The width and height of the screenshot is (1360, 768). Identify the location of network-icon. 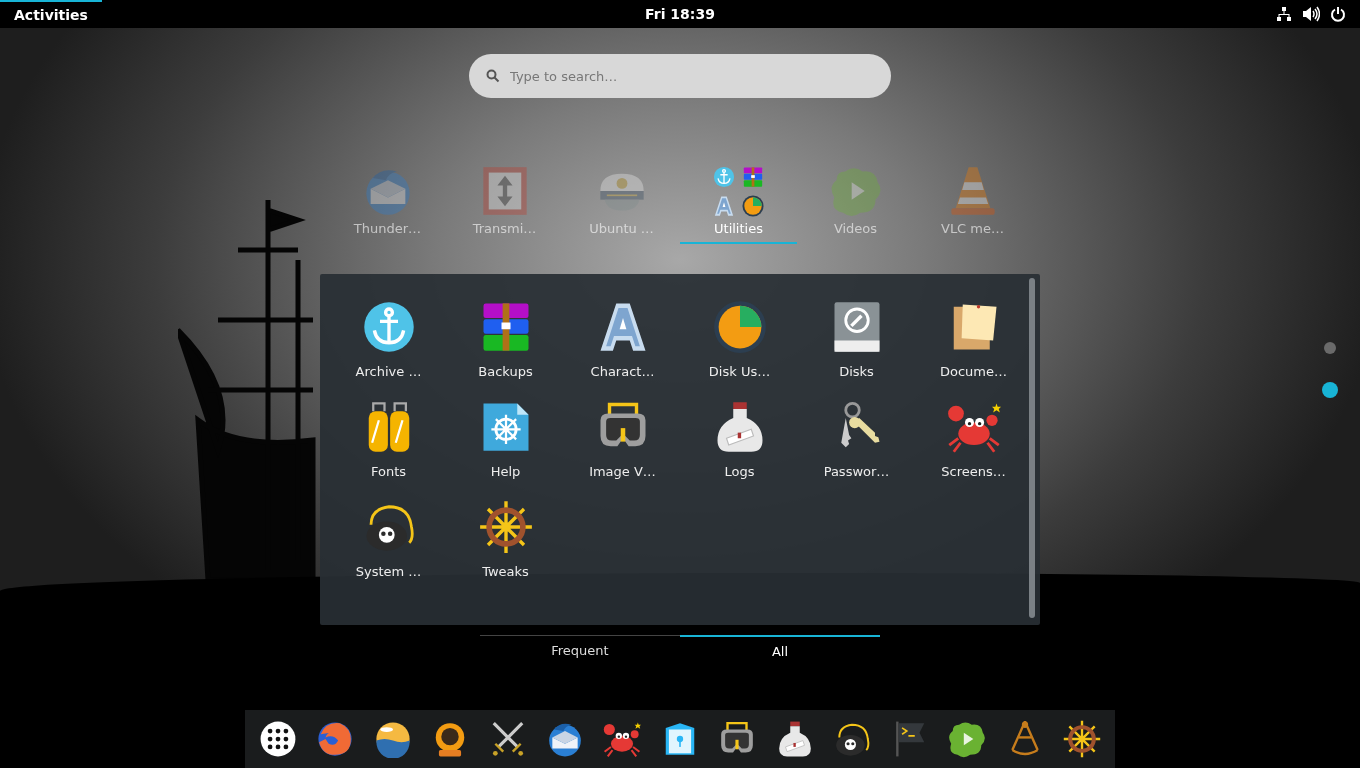
(1284, 14).